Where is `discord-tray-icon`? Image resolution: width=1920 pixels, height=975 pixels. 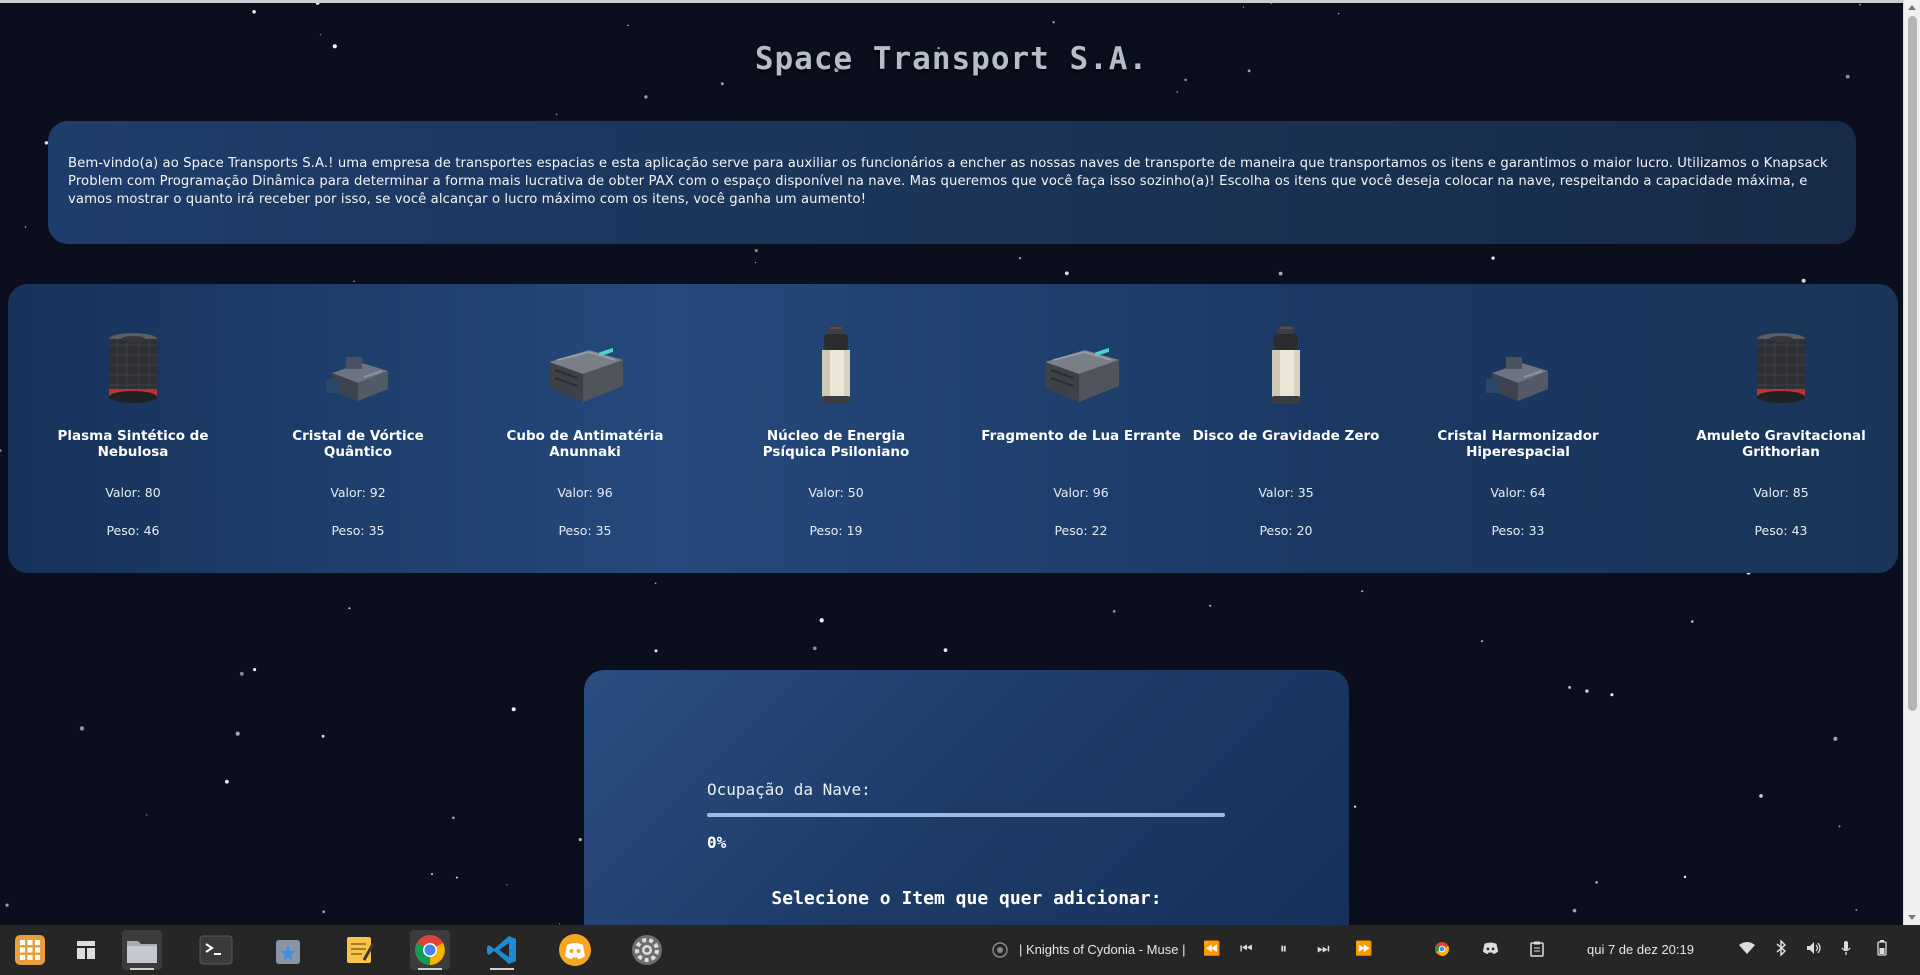
discord-tray-icon is located at coordinates (1490, 950).